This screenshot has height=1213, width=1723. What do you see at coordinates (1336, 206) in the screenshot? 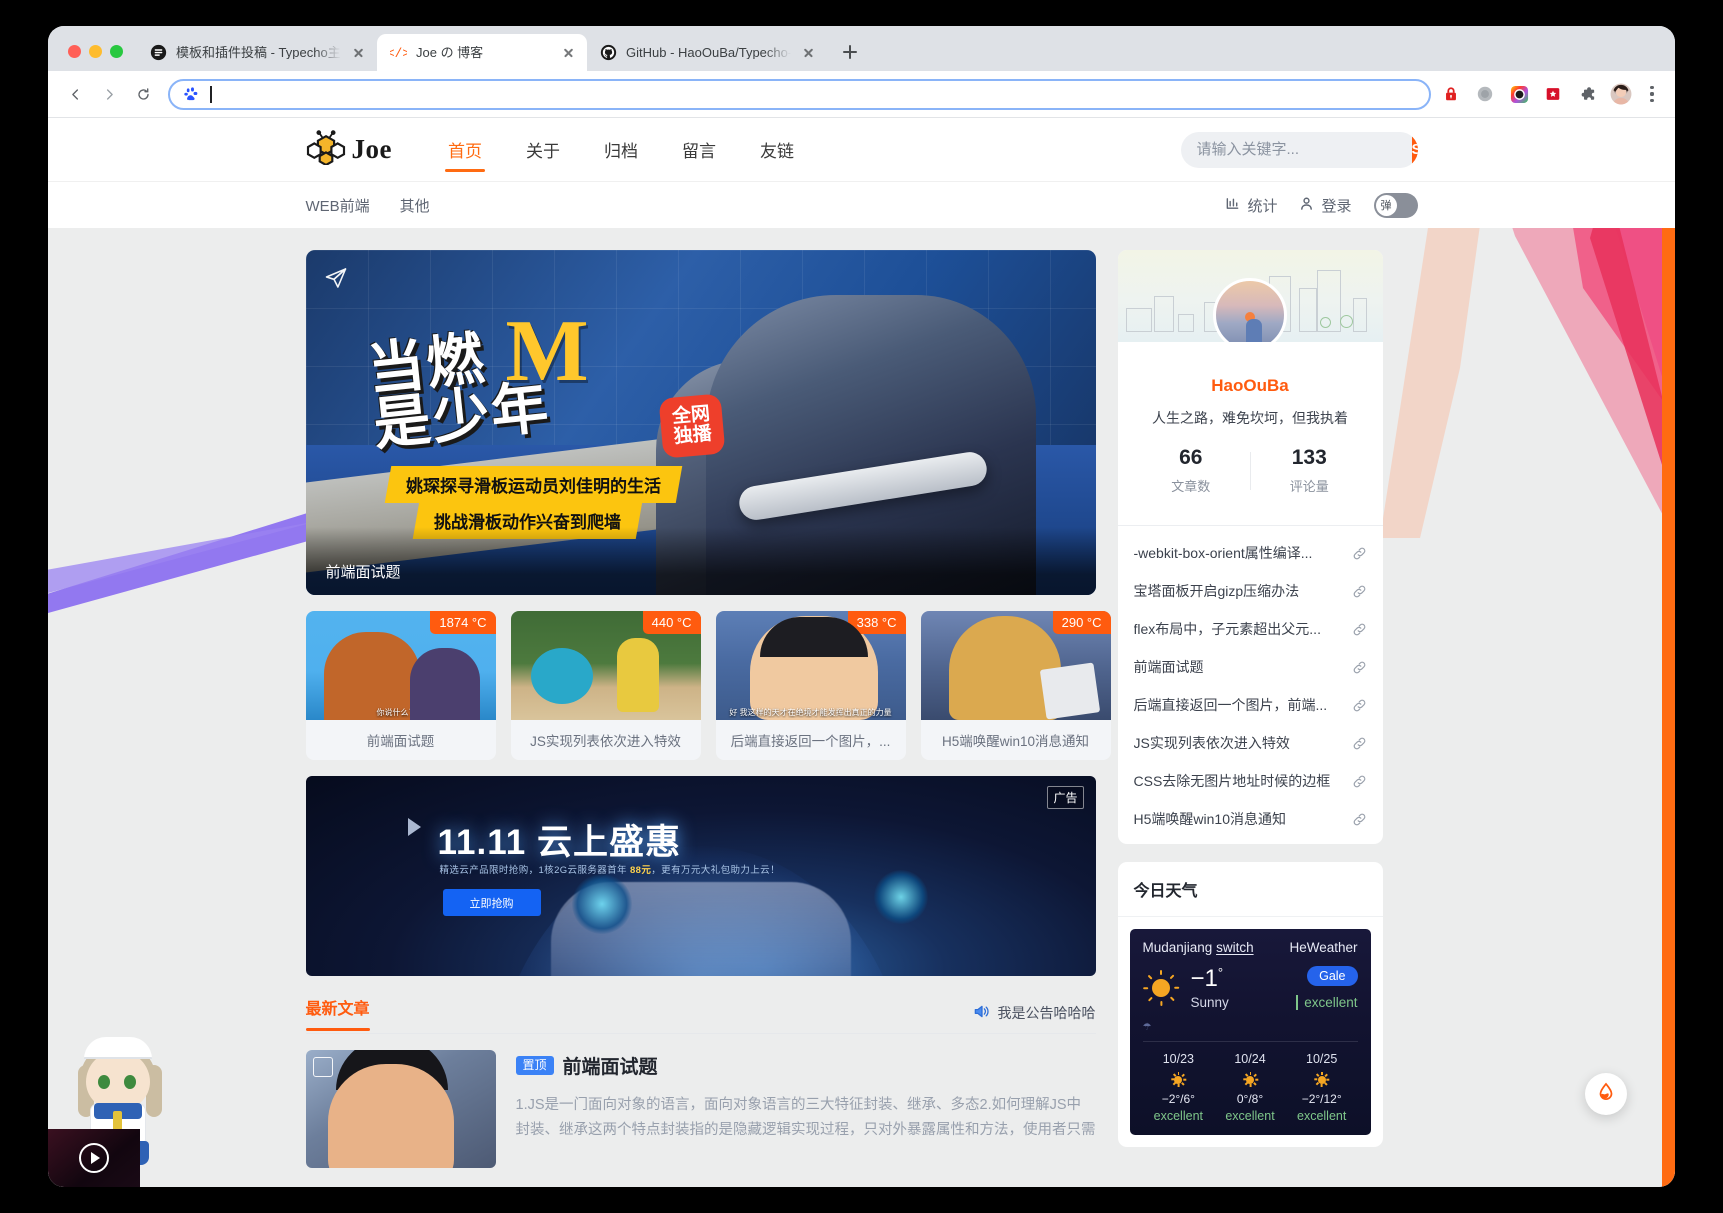
I see `login-label: 登录` at bounding box center [1336, 206].